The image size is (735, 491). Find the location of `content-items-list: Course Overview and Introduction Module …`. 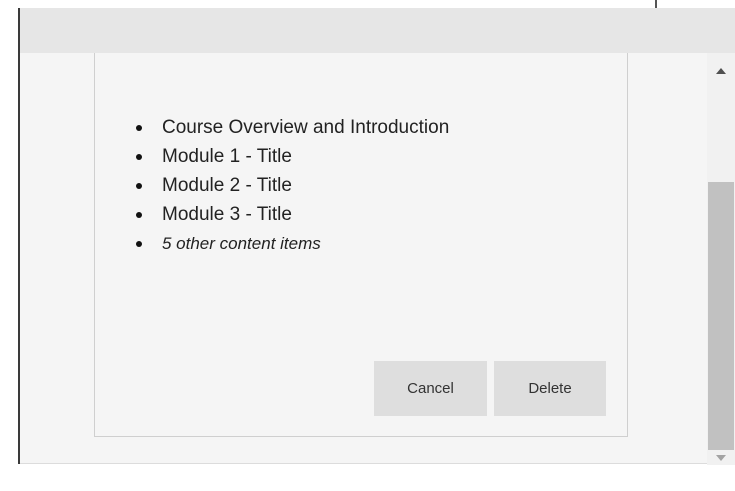

content-items-list: Course Overview and Introduction Module … is located at coordinates (291, 185).